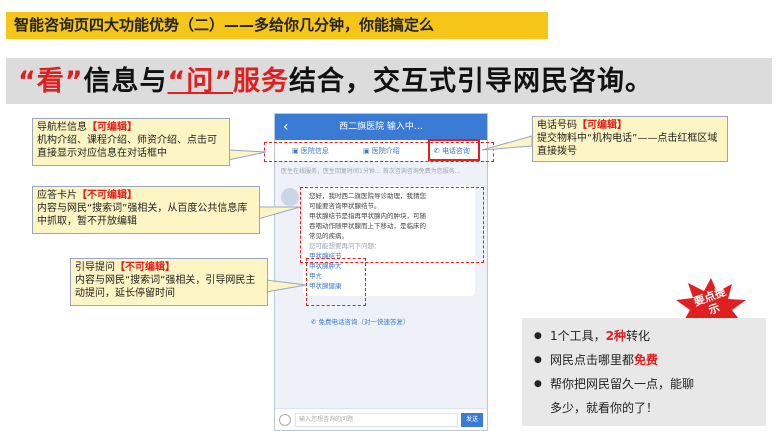 This screenshot has width=776, height=431. Describe the element at coordinates (622, 384) in the screenshot. I see `point-text: 帮你把网民留久一点，能聊` at that location.